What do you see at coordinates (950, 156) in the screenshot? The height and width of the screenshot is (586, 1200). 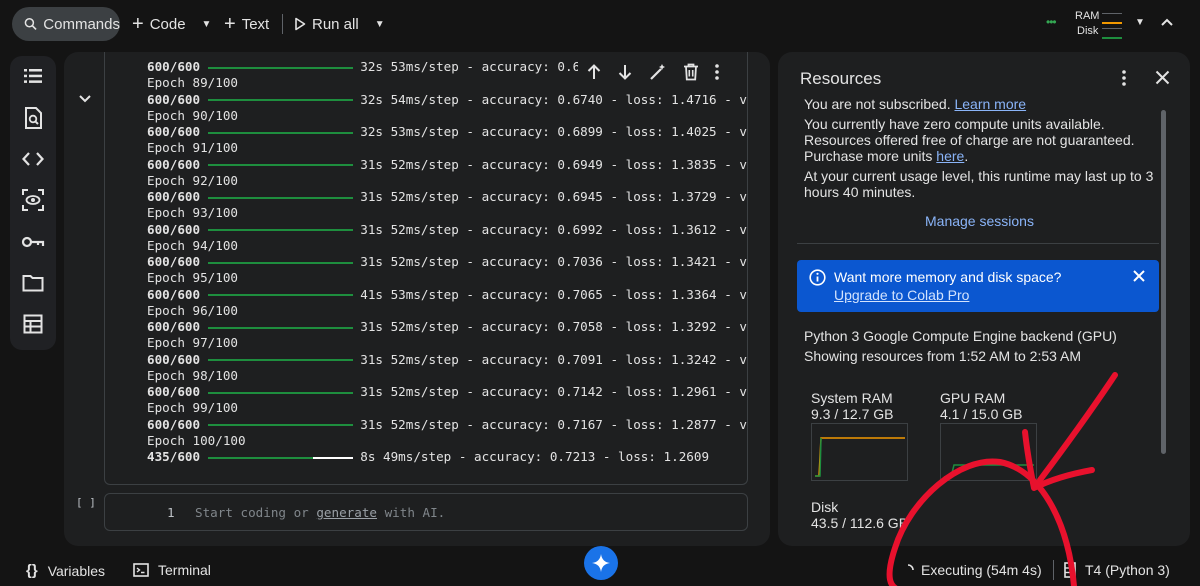 I see `purchase-here-link: here` at bounding box center [950, 156].